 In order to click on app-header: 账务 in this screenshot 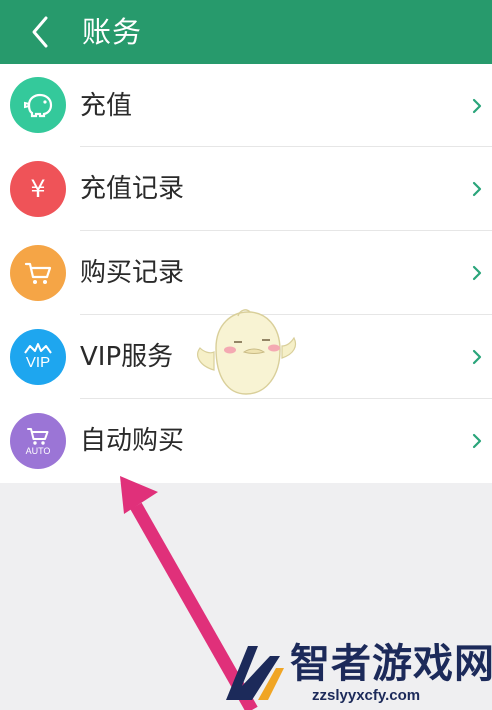, I will do `click(246, 32)`.